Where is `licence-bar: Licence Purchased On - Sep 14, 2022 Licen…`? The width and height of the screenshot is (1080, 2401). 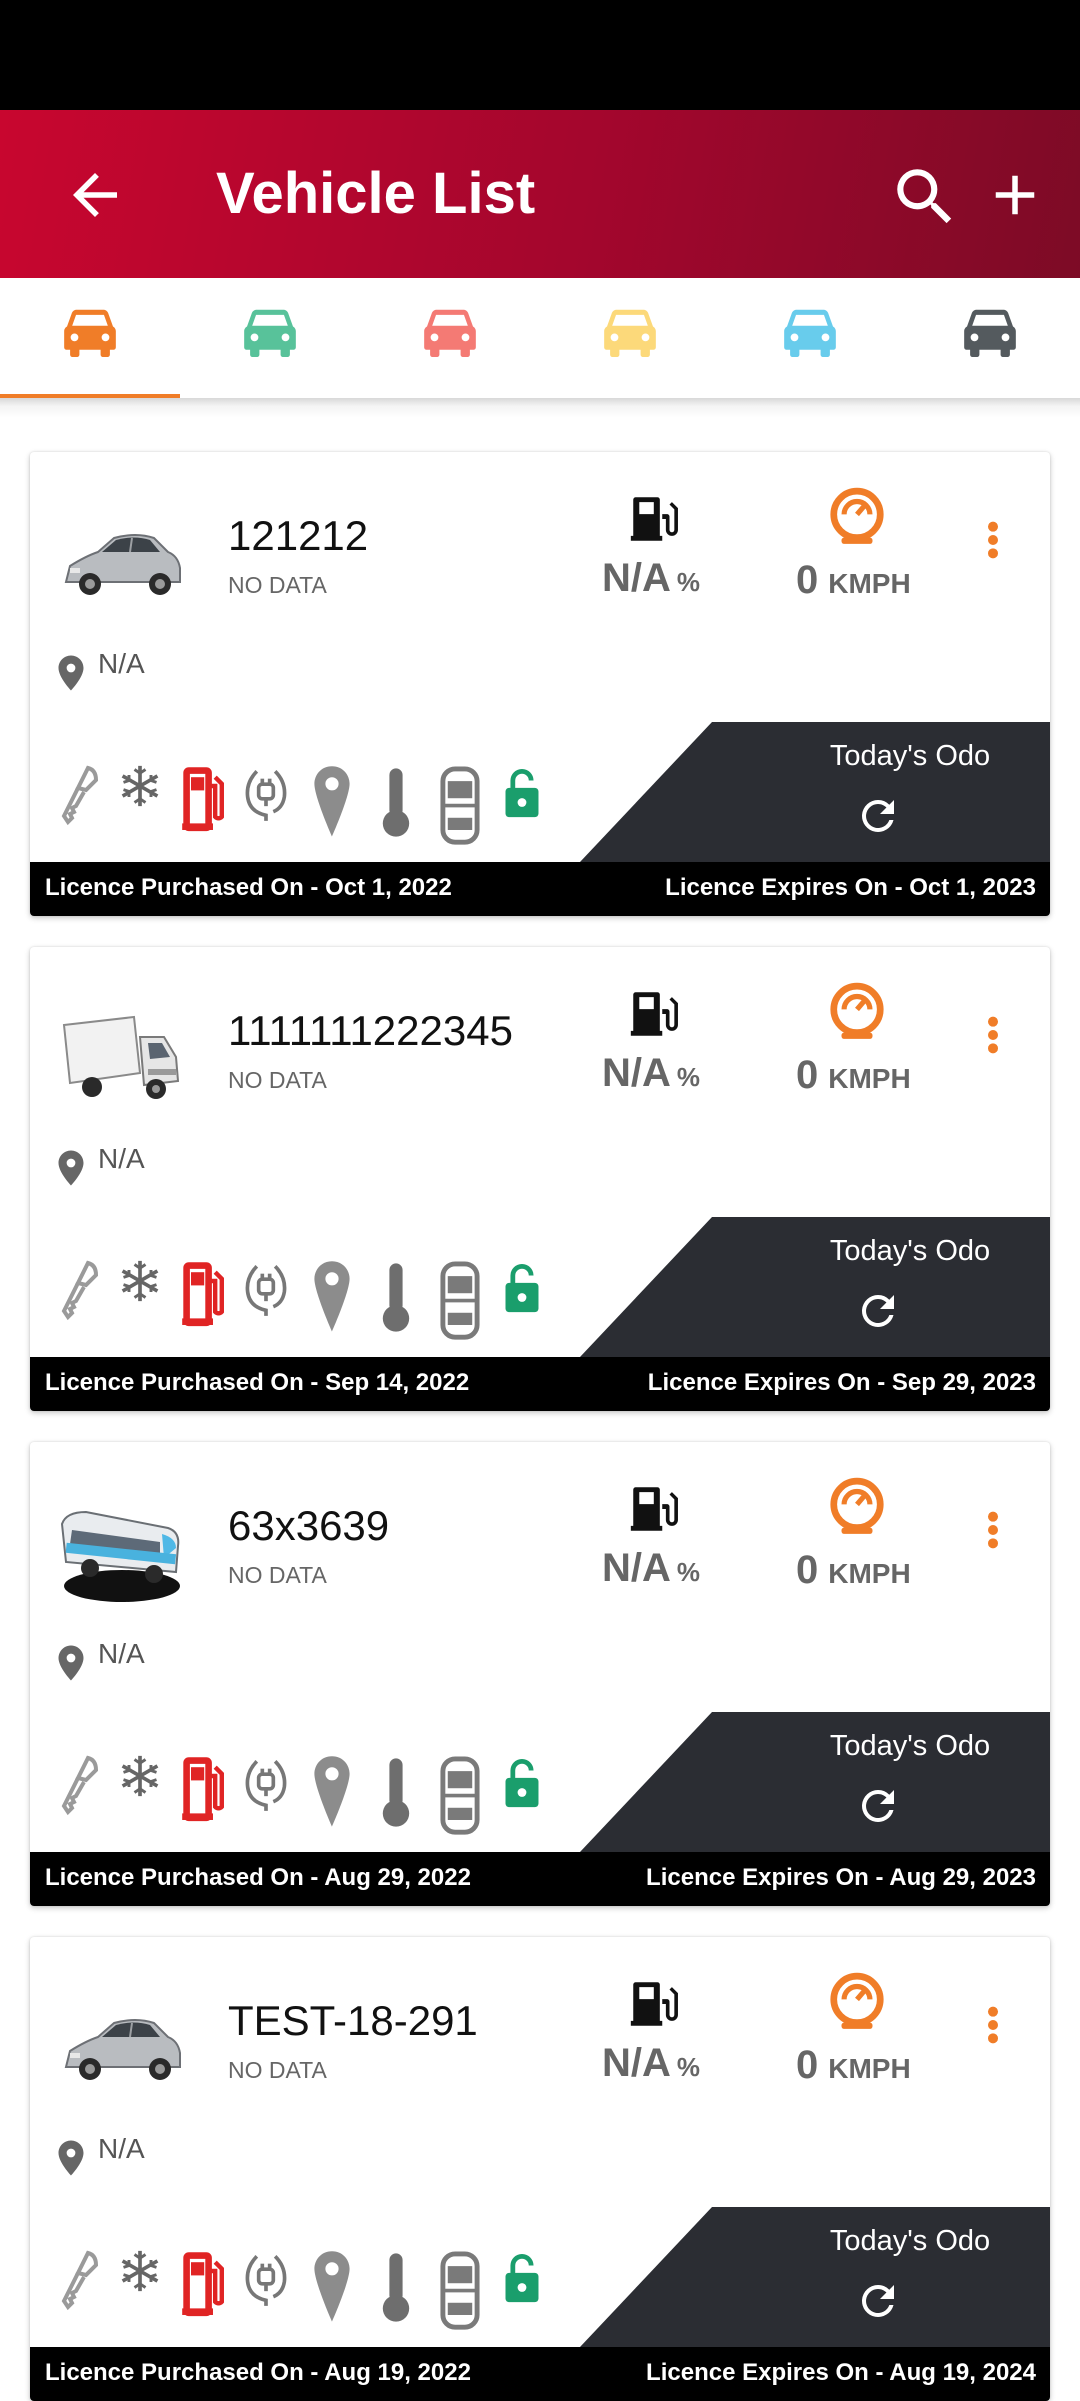
licence-bar: Licence Purchased On - Sep 14, 2022 Licen… is located at coordinates (540, 1384).